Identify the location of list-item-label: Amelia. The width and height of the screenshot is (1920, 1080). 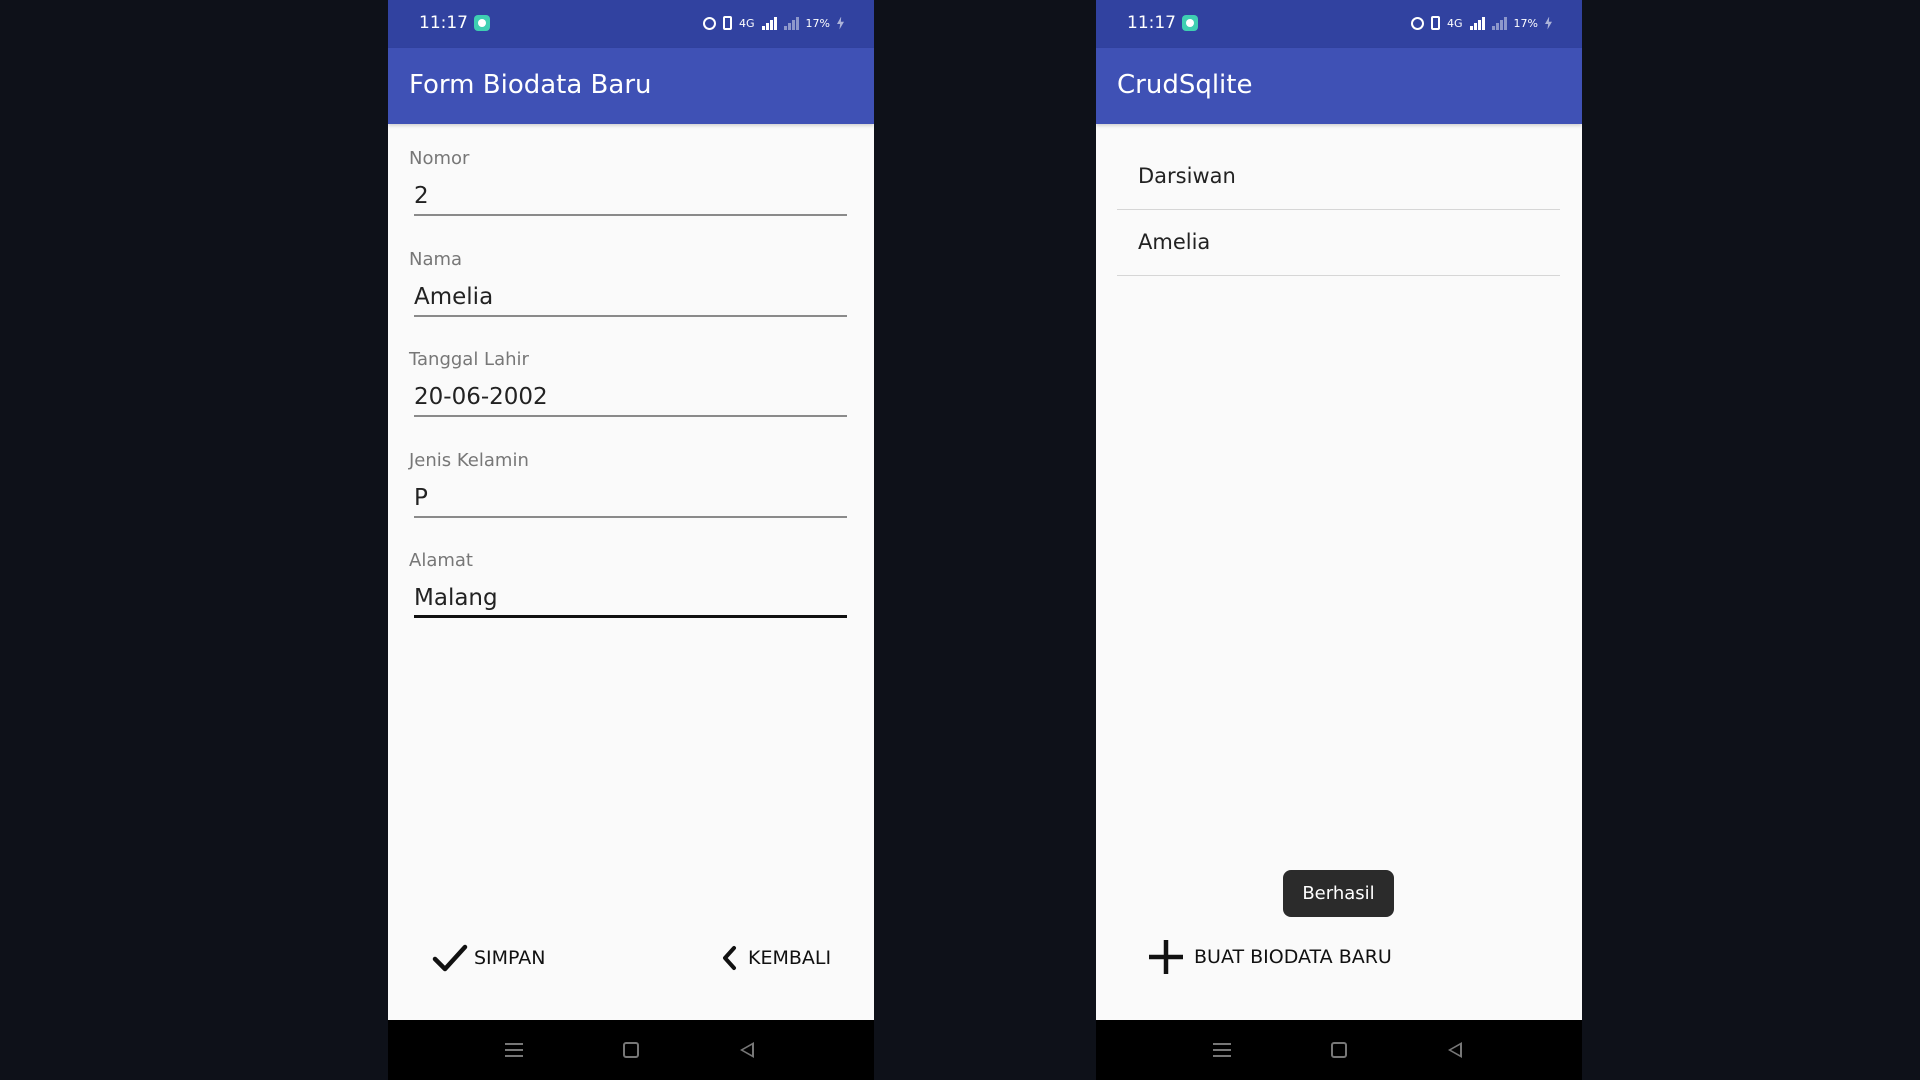
(1174, 242).